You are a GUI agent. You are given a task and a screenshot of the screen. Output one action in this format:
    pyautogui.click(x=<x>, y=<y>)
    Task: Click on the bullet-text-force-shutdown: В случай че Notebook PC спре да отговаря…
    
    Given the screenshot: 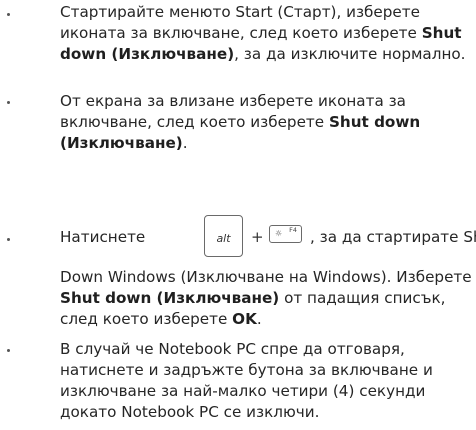 What is the action you would take?
    pyautogui.click(x=246, y=380)
    